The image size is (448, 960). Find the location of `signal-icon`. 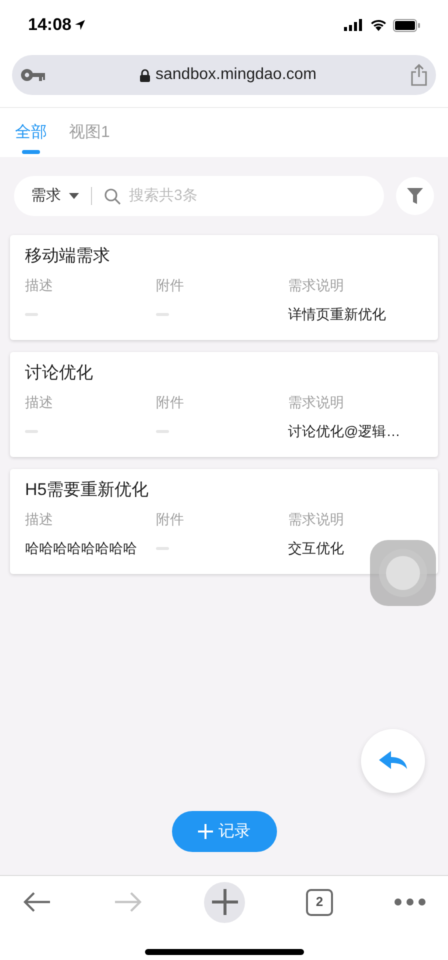

signal-icon is located at coordinates (354, 25).